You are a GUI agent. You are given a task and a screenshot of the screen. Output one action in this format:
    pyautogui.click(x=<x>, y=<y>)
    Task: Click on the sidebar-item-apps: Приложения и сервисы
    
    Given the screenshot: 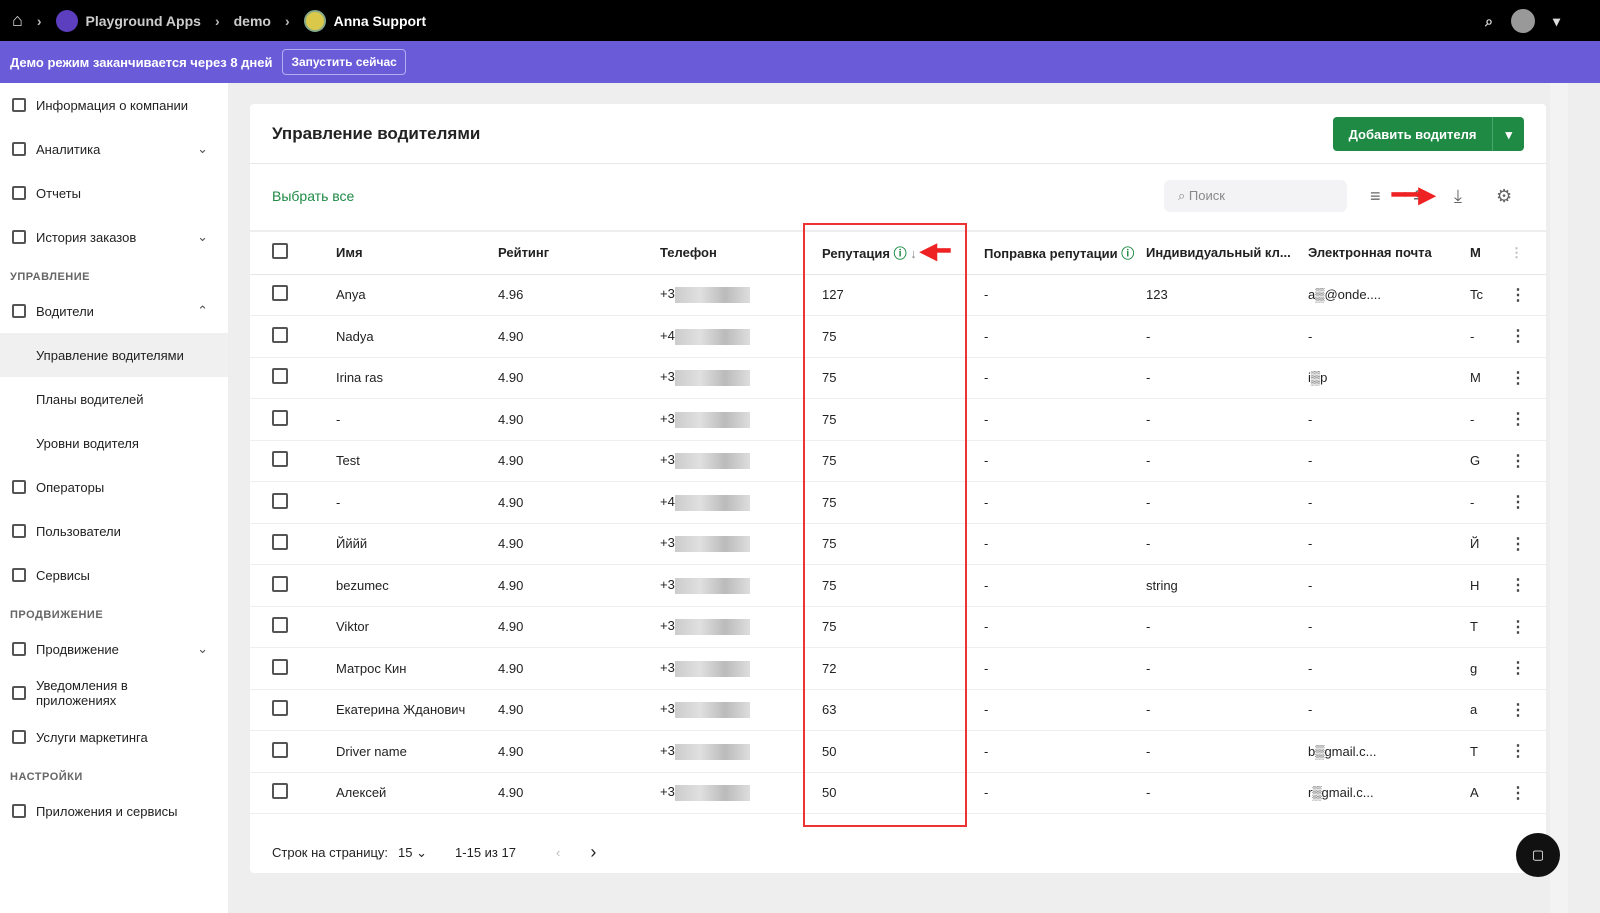 What is the action you would take?
    pyautogui.click(x=114, y=811)
    